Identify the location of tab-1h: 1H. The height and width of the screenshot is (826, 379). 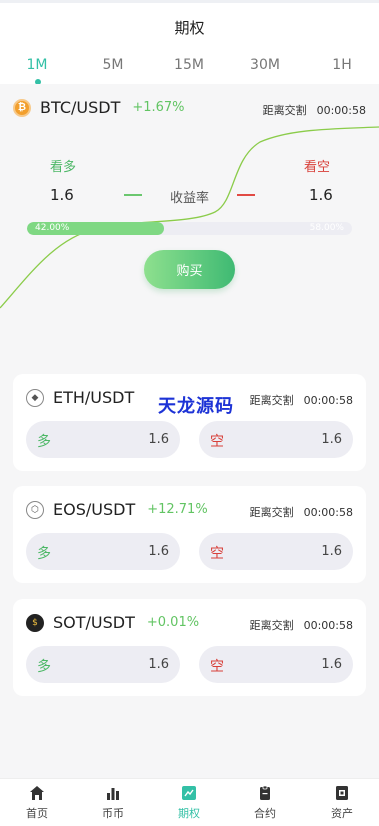
(342, 65).